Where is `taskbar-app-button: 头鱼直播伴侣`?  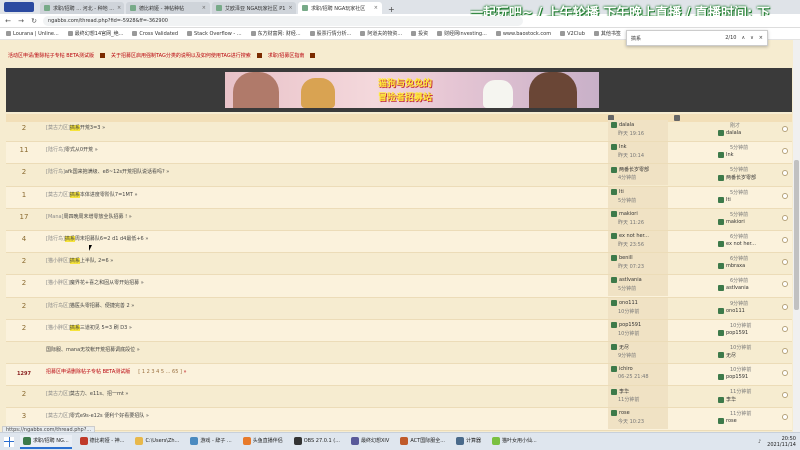 taskbar-app-button: 头鱼直播伴侣 is located at coordinates (263, 442).